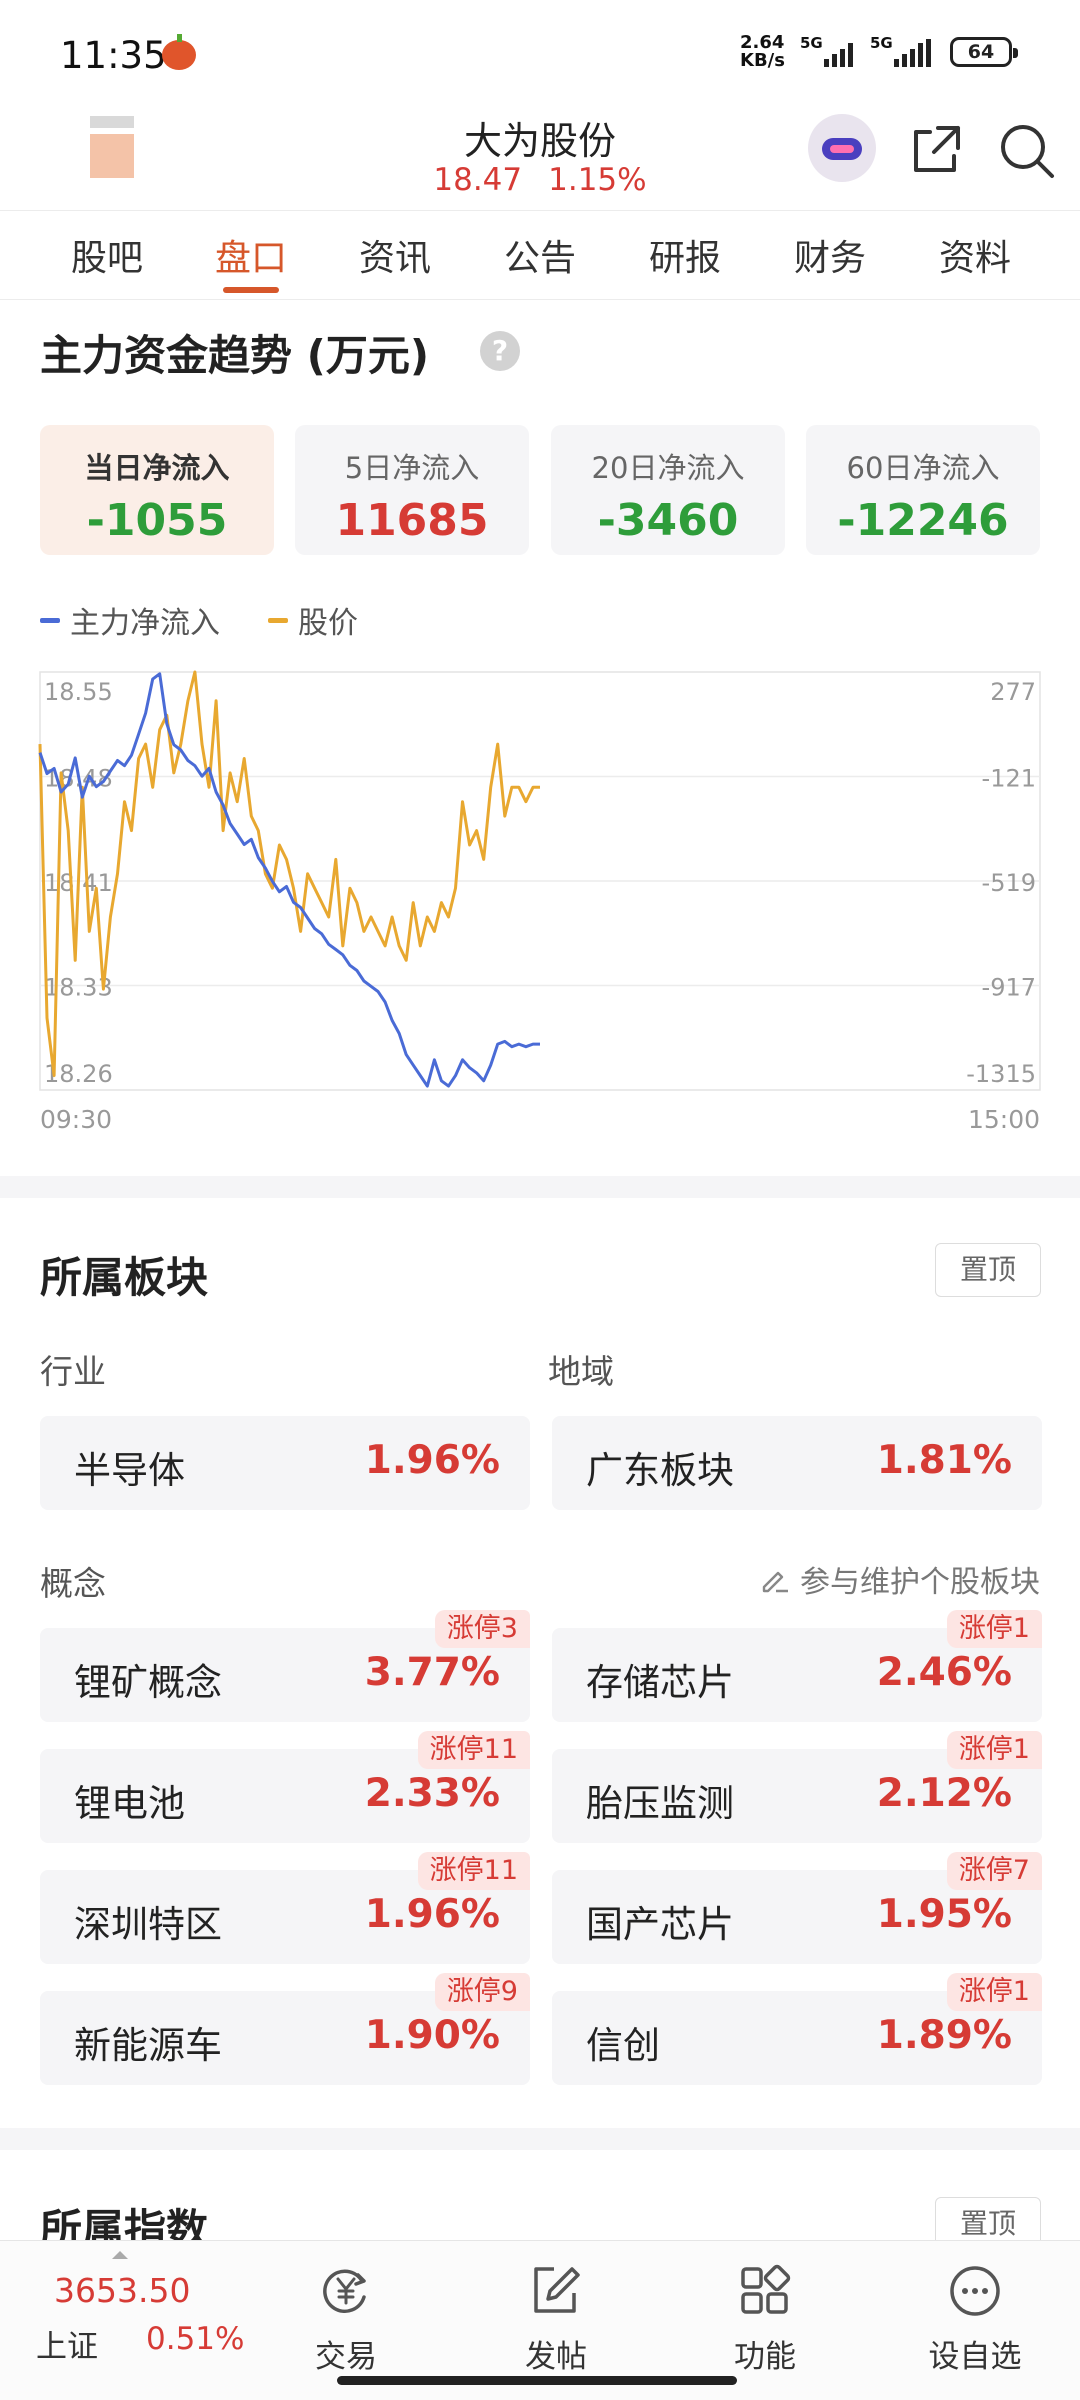 The height and width of the screenshot is (2400, 1080). Describe the element at coordinates (944, 2035) in the screenshot. I see `concept-pct: 1.89%` at that location.